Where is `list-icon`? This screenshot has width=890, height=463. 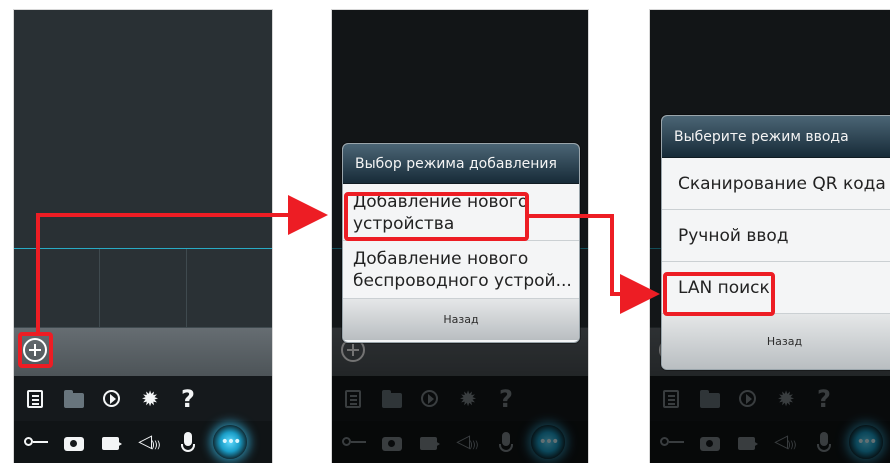 list-icon is located at coordinates (36, 399).